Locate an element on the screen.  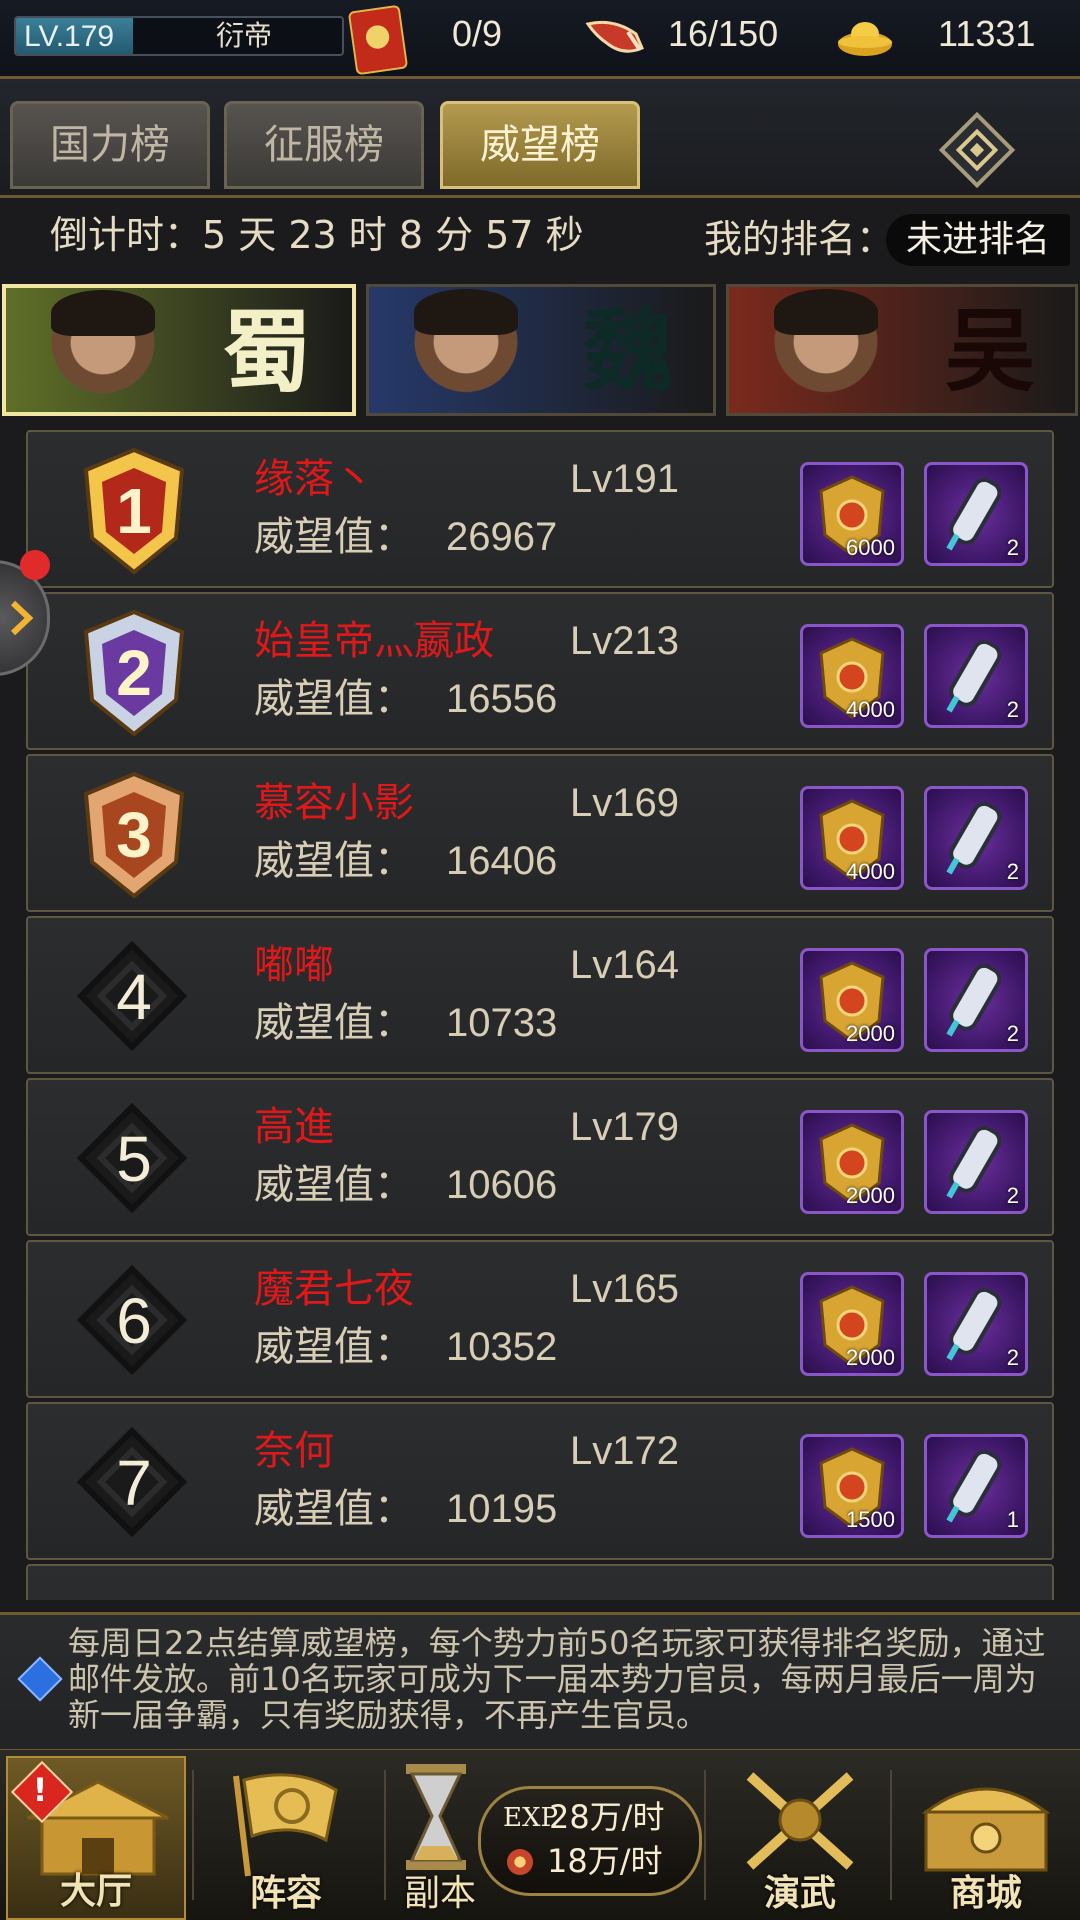
prestige-score: 16556 is located at coordinates (502, 699).